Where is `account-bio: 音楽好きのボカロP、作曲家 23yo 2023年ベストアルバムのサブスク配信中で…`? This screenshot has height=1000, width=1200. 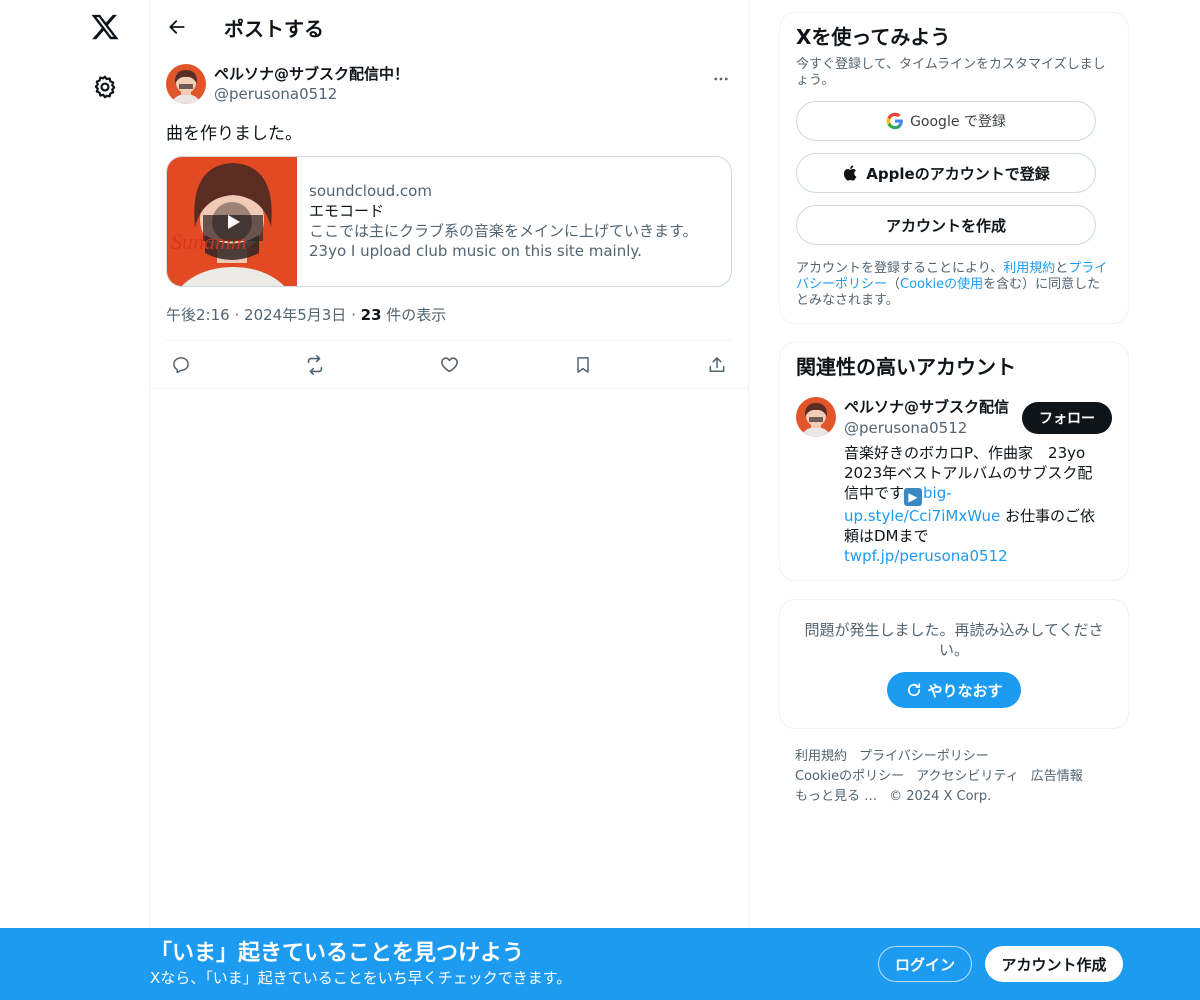 account-bio: 音楽好きのボカロP、作曲家 23yo 2023年ベストアルバムのサブスク配信中で… is located at coordinates (974, 504).